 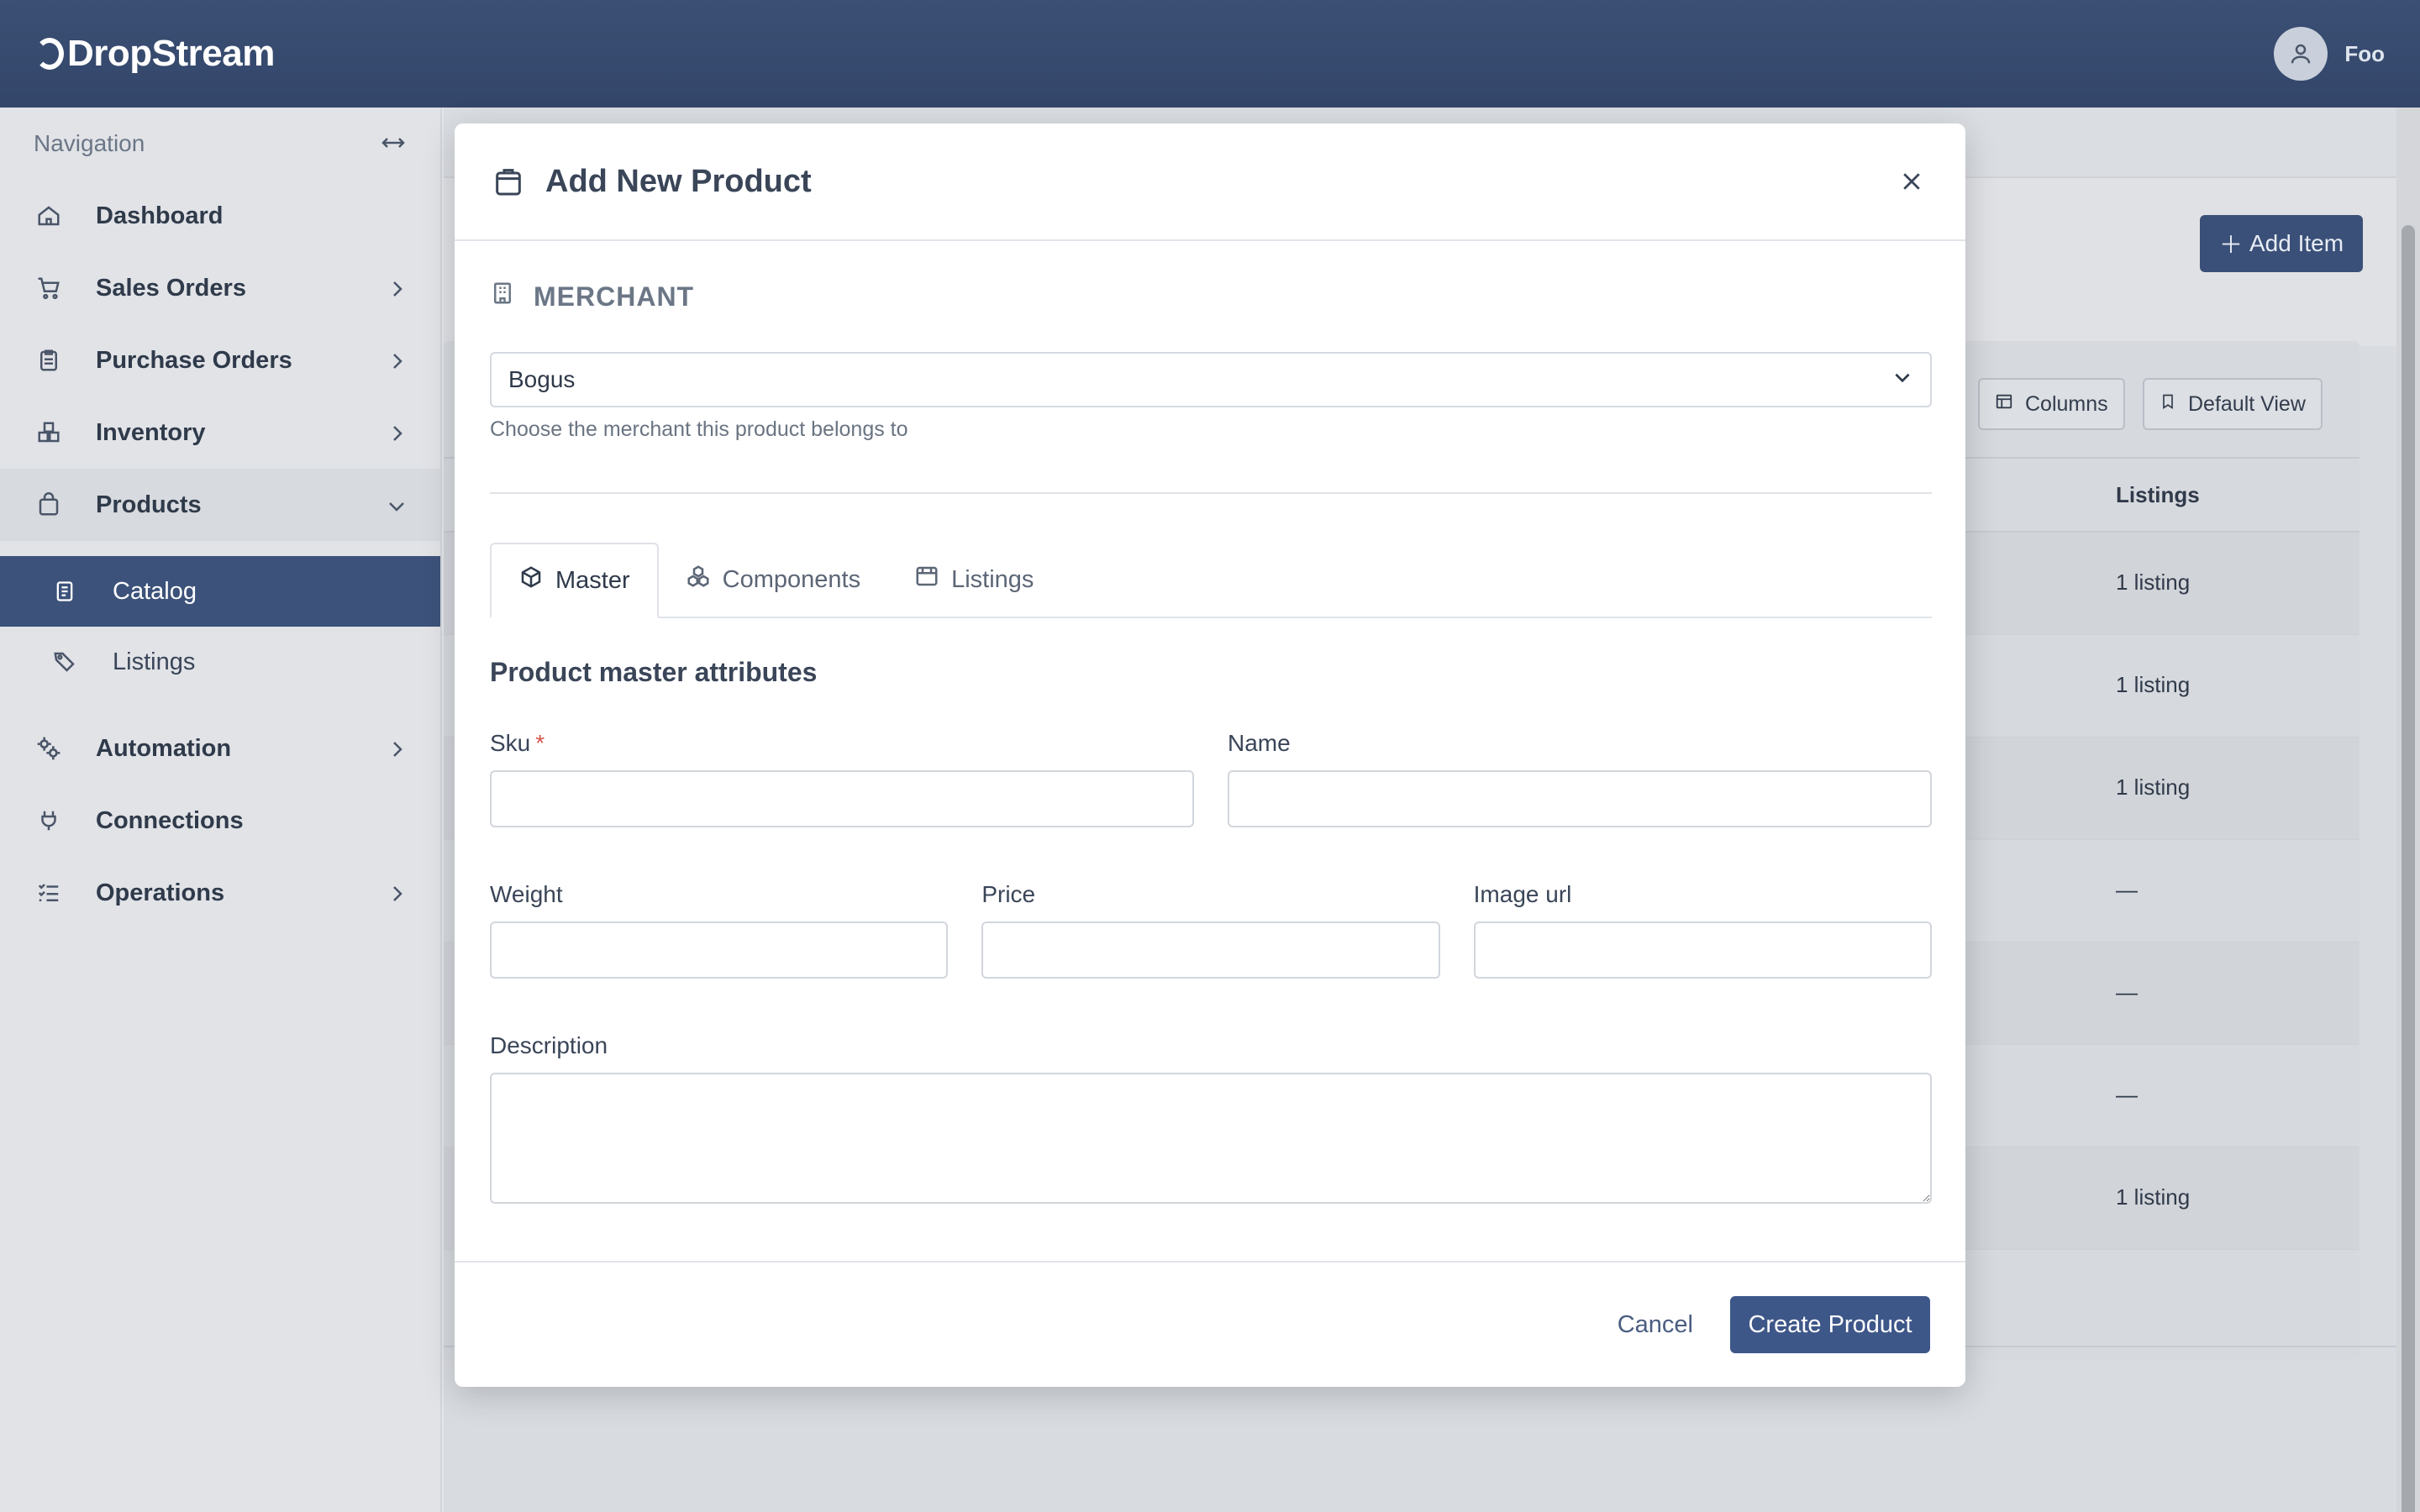 What do you see at coordinates (49, 360) in the screenshot?
I see `clipboard-icon` at bounding box center [49, 360].